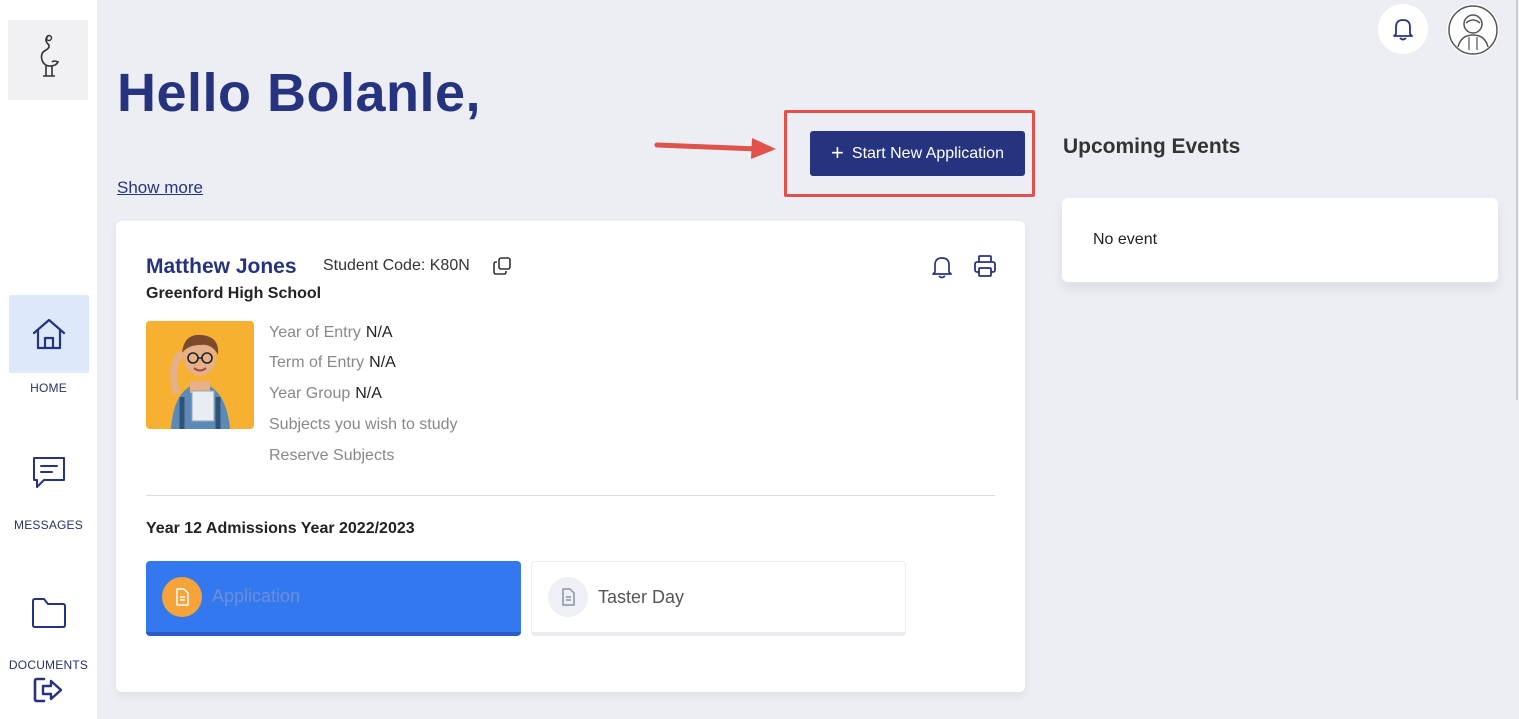 This screenshot has width=1519, height=719. I want to click on home-icon, so click(48, 334).